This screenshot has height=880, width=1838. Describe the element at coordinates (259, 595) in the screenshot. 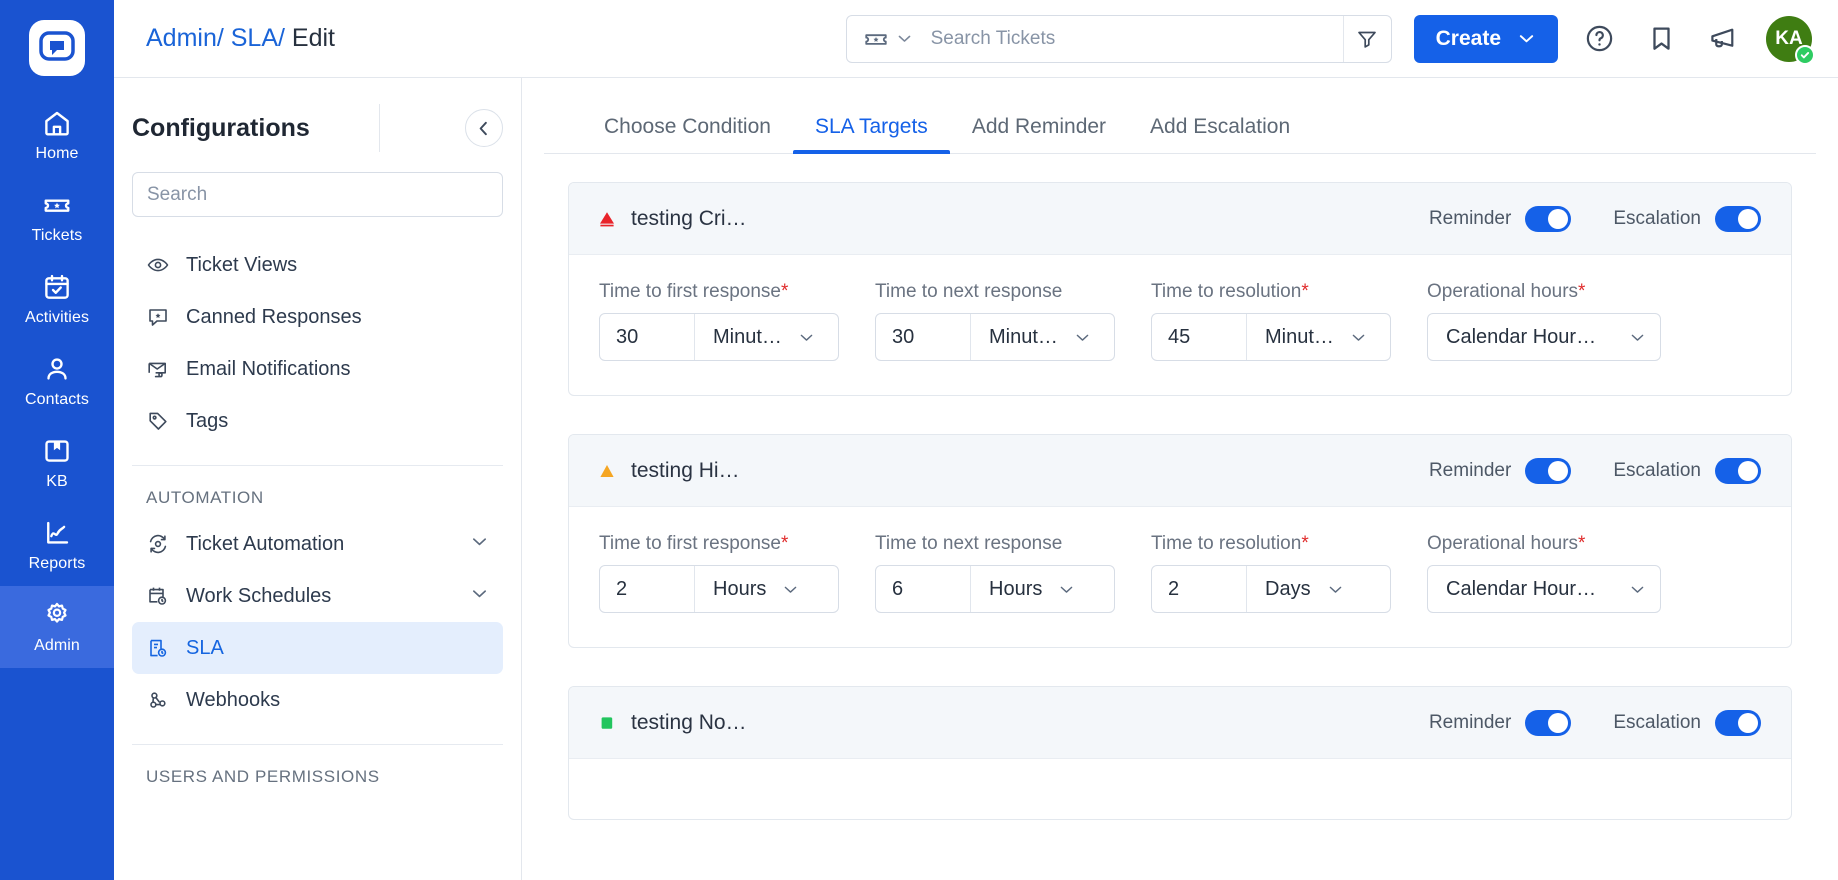

I see `sidebar-item-label: Work Schedules` at that location.